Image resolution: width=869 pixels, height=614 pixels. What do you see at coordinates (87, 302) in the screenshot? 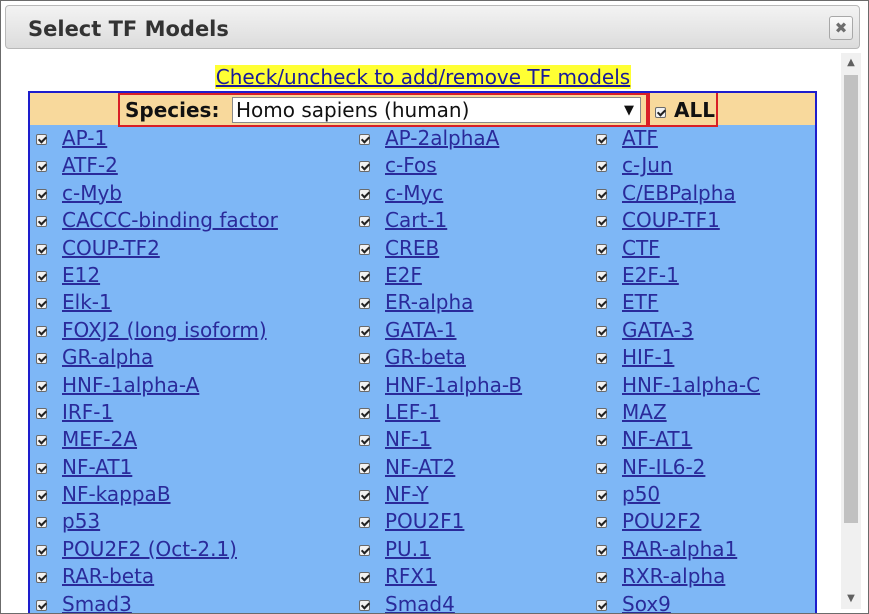
I see `tf-model-link: Elk-1` at bounding box center [87, 302].